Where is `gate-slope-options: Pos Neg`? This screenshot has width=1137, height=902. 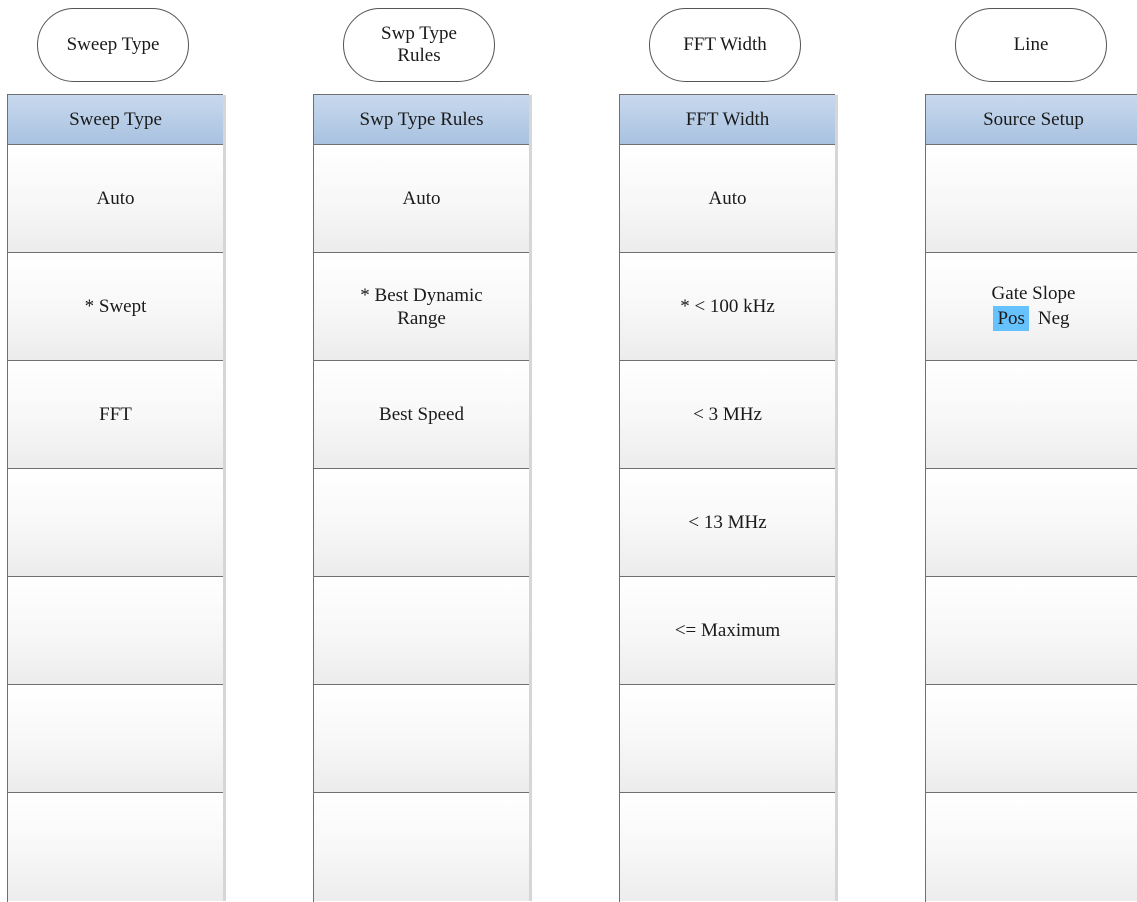
gate-slope-options: Pos Neg is located at coordinates (1033, 318).